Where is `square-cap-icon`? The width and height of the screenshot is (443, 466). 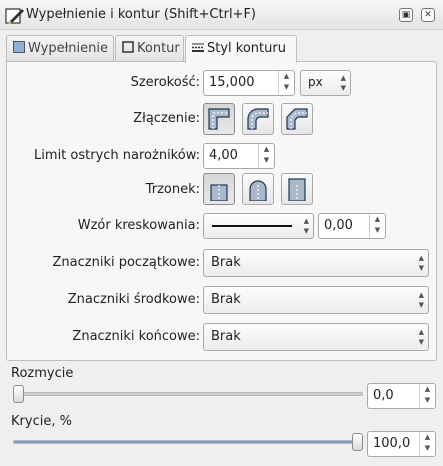 square-cap-icon is located at coordinates (297, 189).